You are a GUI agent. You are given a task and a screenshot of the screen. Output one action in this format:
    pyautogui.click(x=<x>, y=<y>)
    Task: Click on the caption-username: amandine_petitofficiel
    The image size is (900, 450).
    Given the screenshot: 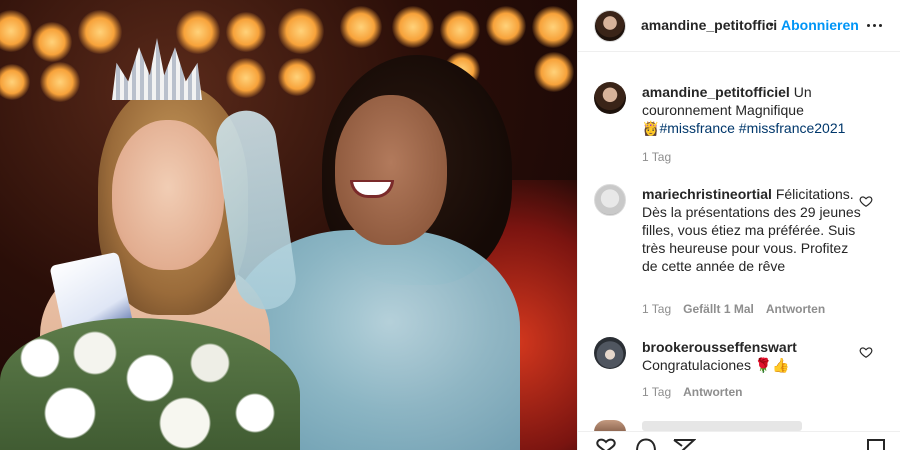 What is the action you would take?
    pyautogui.click(x=716, y=92)
    